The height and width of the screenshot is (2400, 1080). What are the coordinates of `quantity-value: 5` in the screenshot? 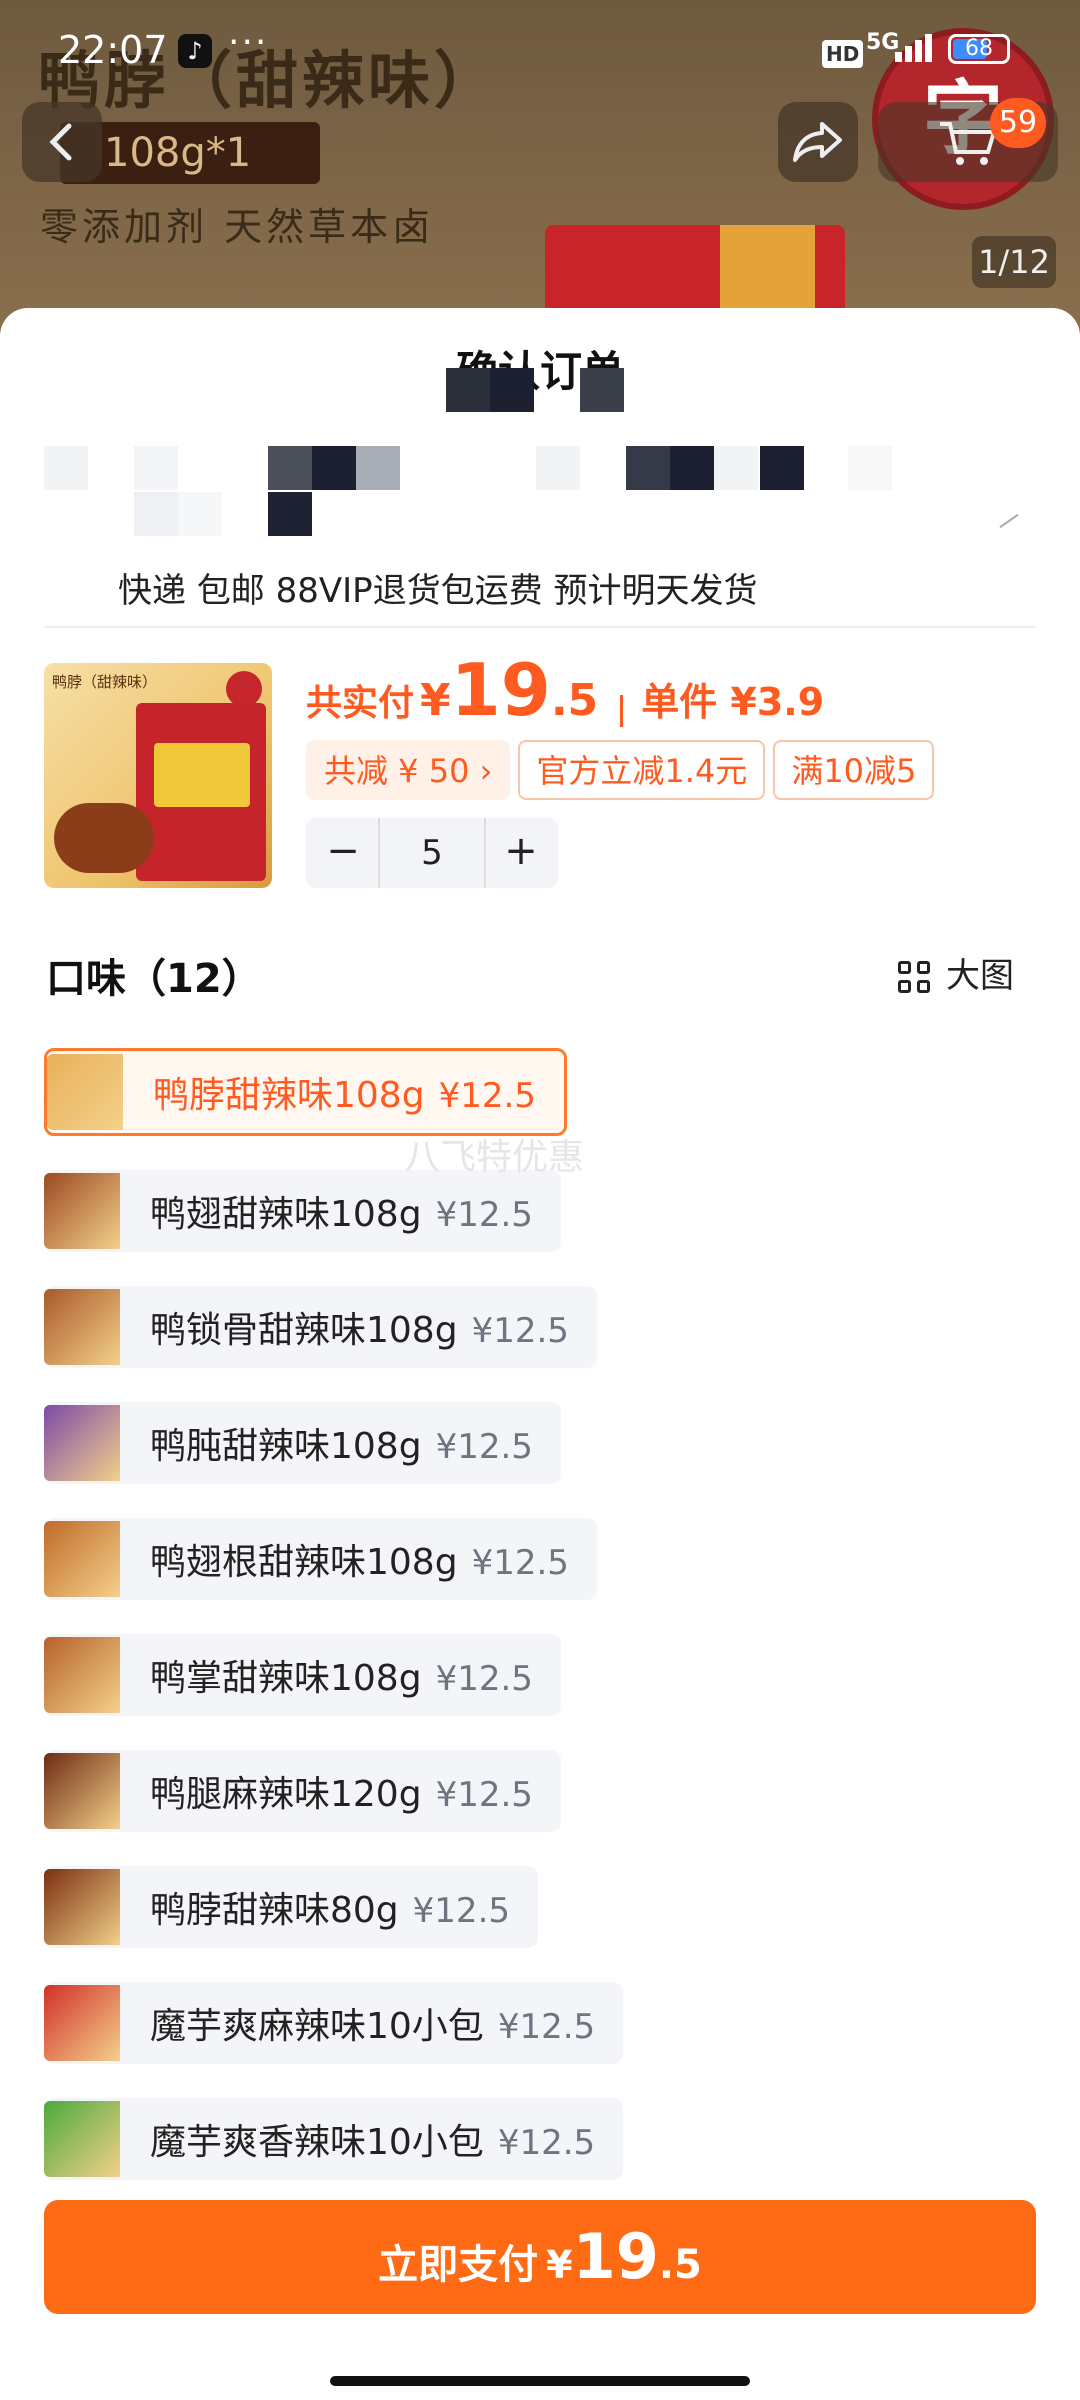 It's located at (432, 853).